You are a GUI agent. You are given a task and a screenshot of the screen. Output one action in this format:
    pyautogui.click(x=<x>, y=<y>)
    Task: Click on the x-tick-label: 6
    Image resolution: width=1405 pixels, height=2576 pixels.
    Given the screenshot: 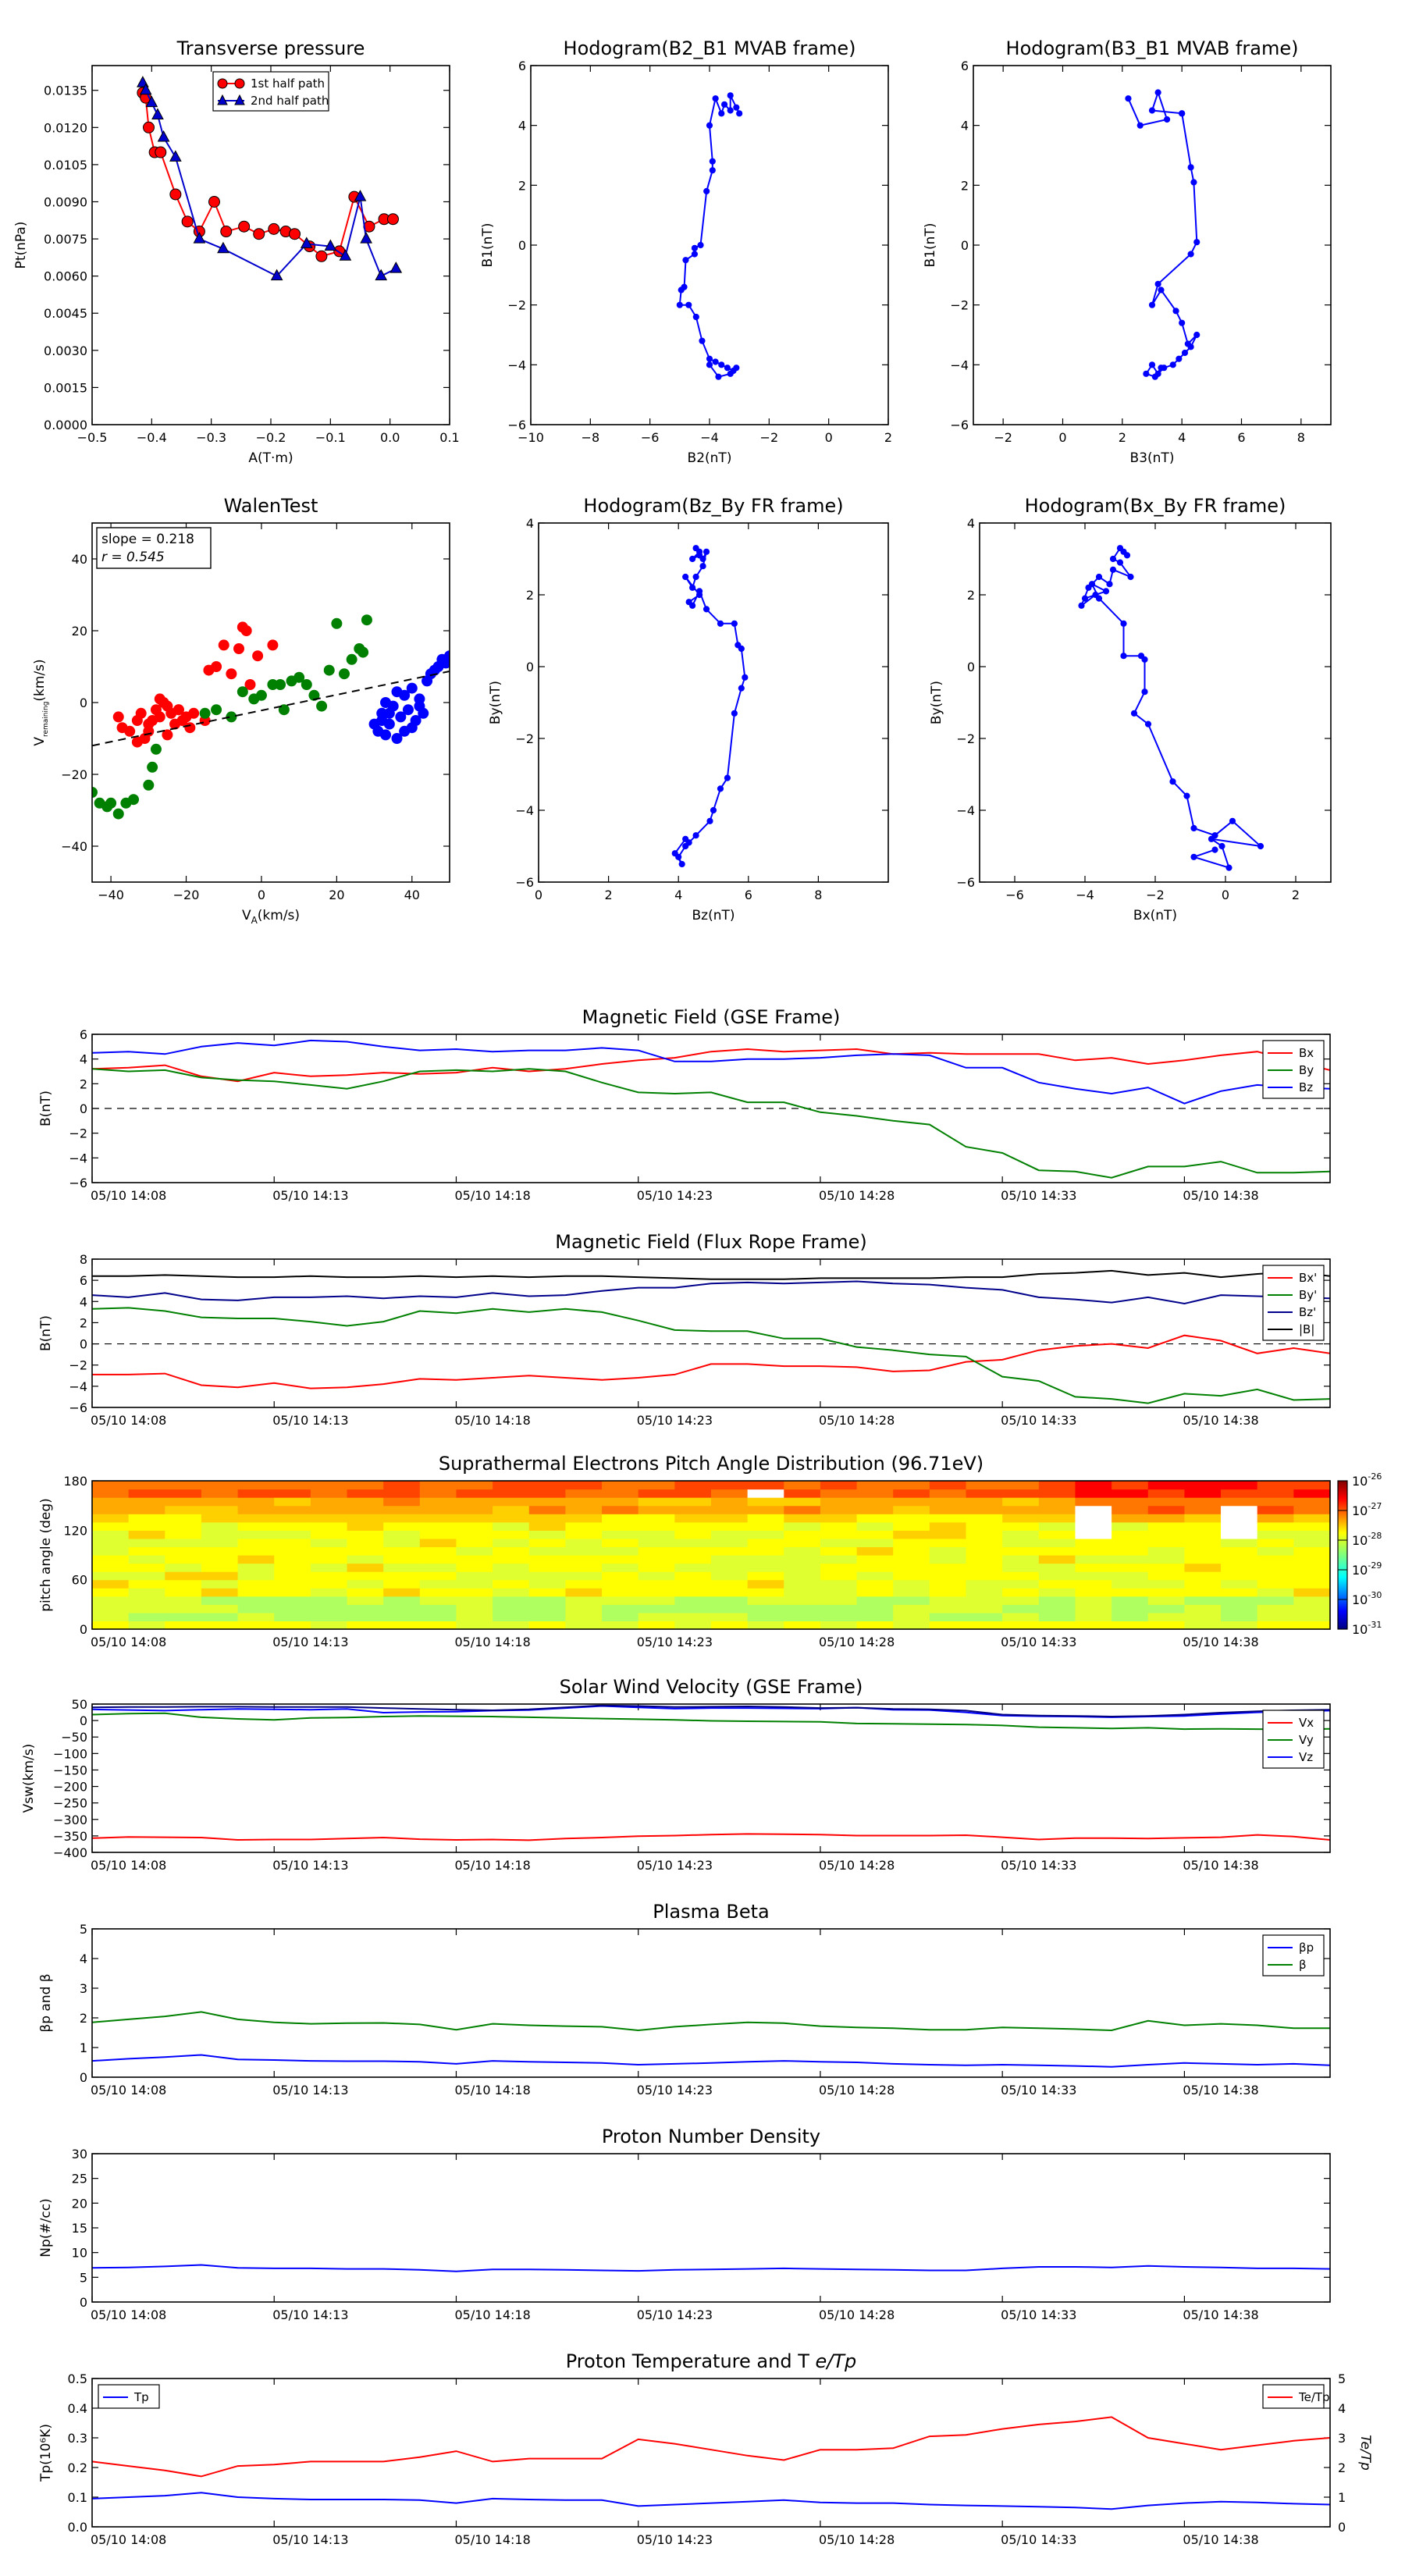 What is the action you would take?
    pyautogui.click(x=1241, y=437)
    